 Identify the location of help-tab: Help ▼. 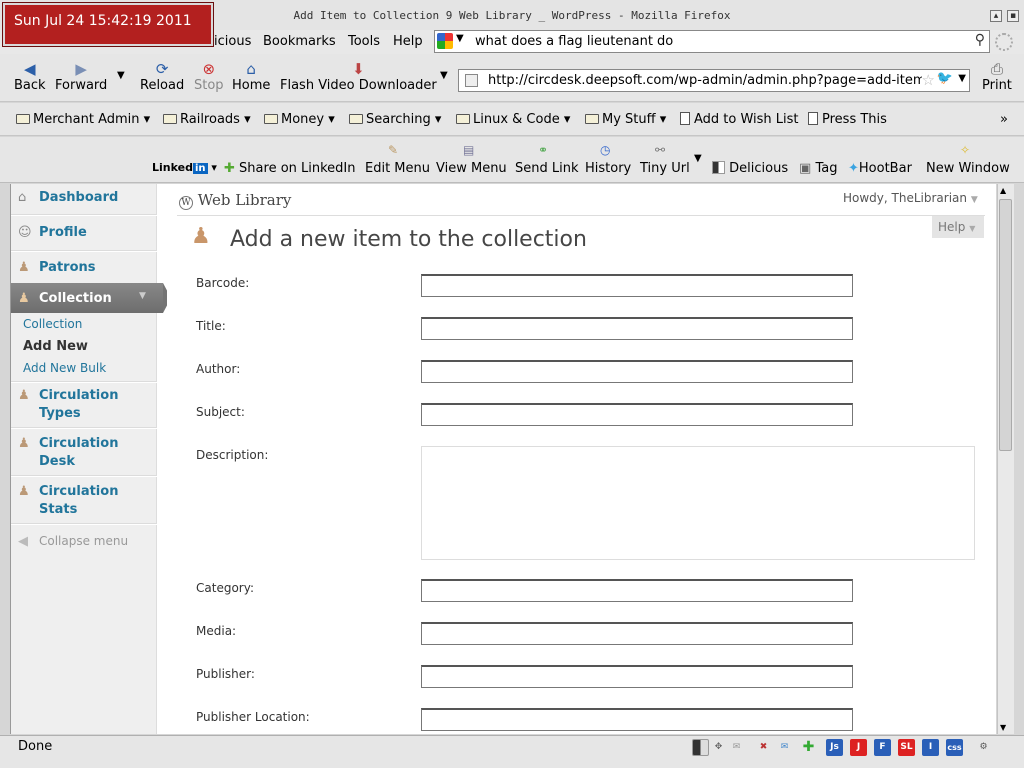
(958, 227).